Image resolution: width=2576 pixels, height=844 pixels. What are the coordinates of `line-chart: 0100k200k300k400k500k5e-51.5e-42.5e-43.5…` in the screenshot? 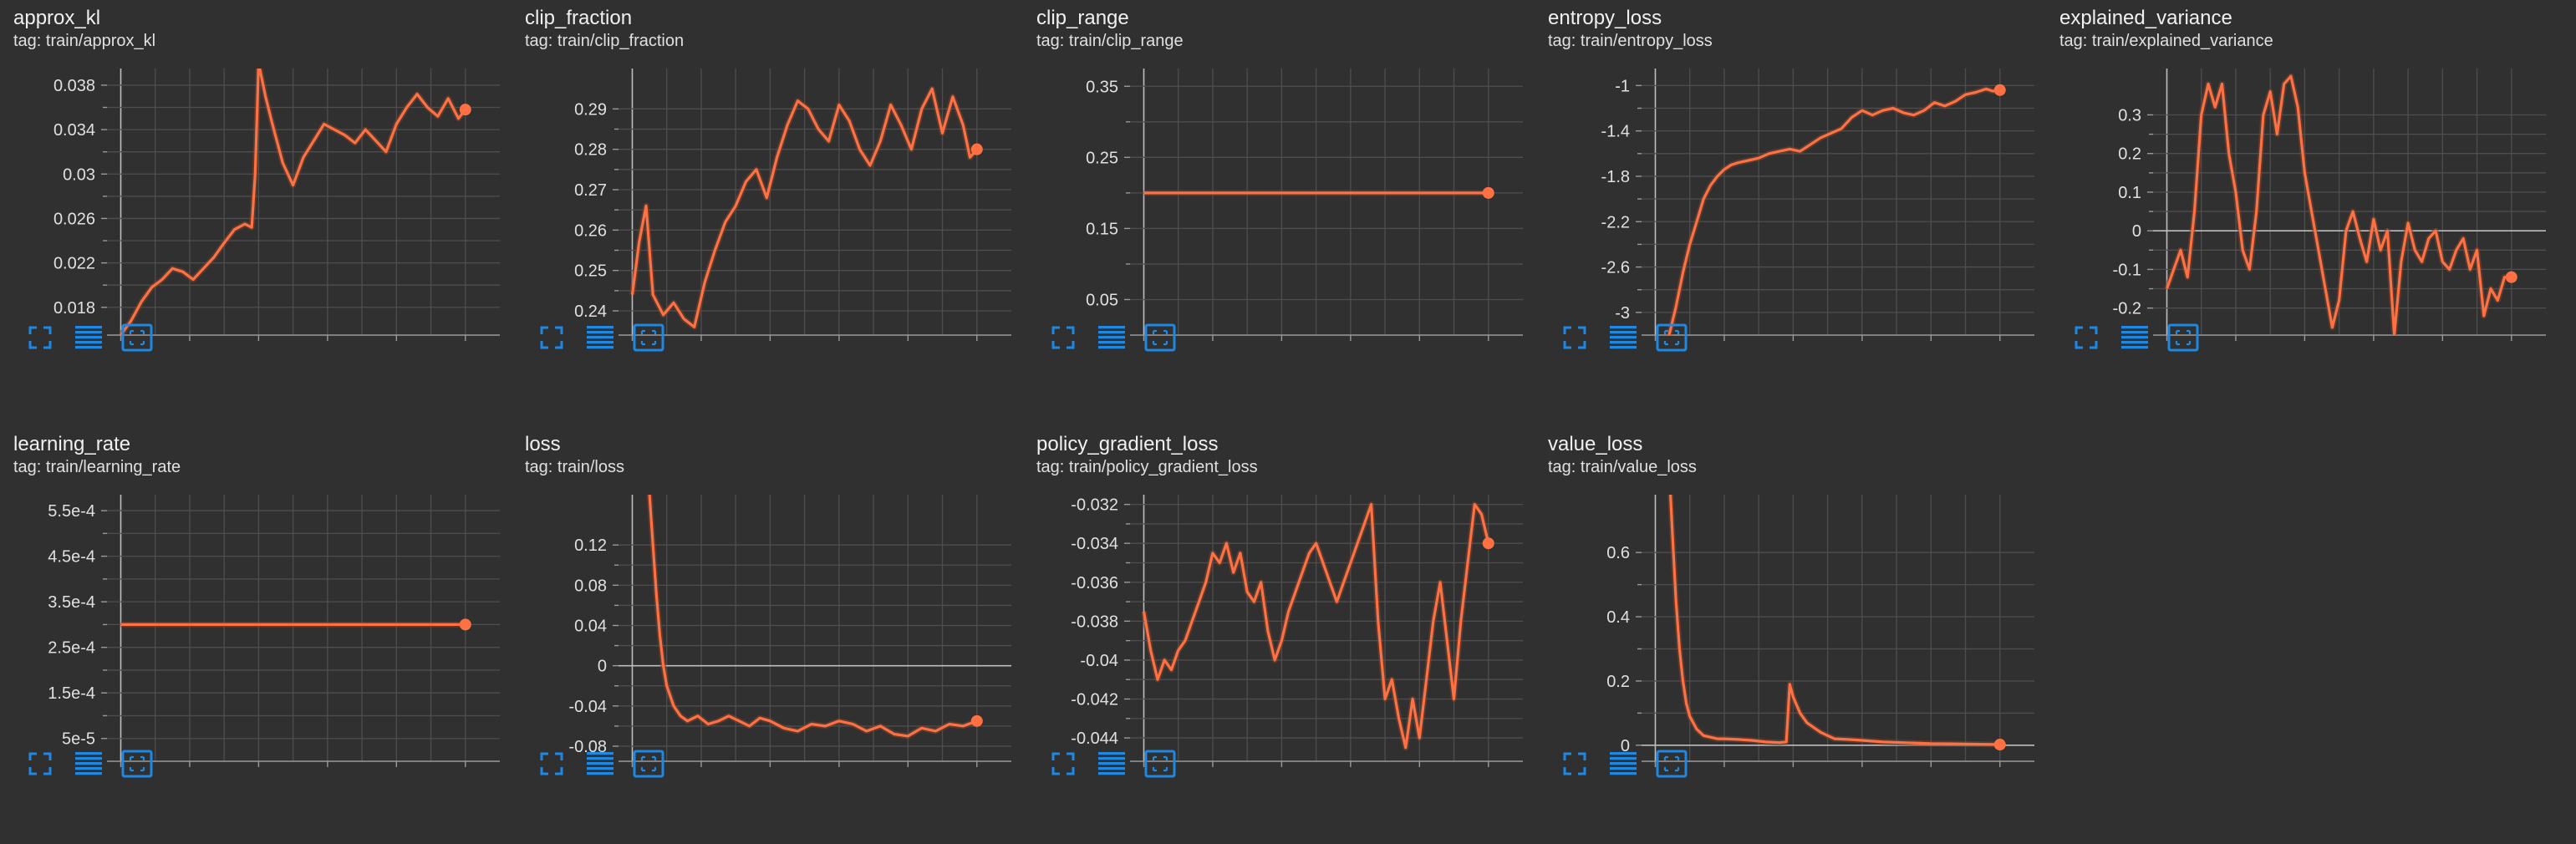 It's located at (256, 625).